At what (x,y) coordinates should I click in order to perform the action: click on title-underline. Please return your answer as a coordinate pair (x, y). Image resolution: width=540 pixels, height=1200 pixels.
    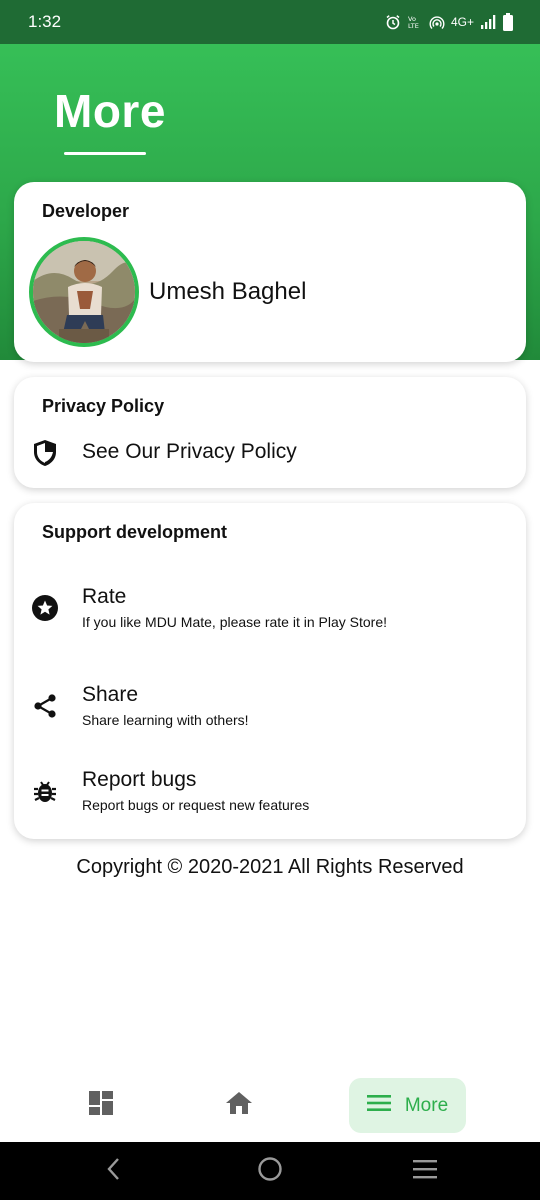
    Looking at the image, I should click on (105, 153).